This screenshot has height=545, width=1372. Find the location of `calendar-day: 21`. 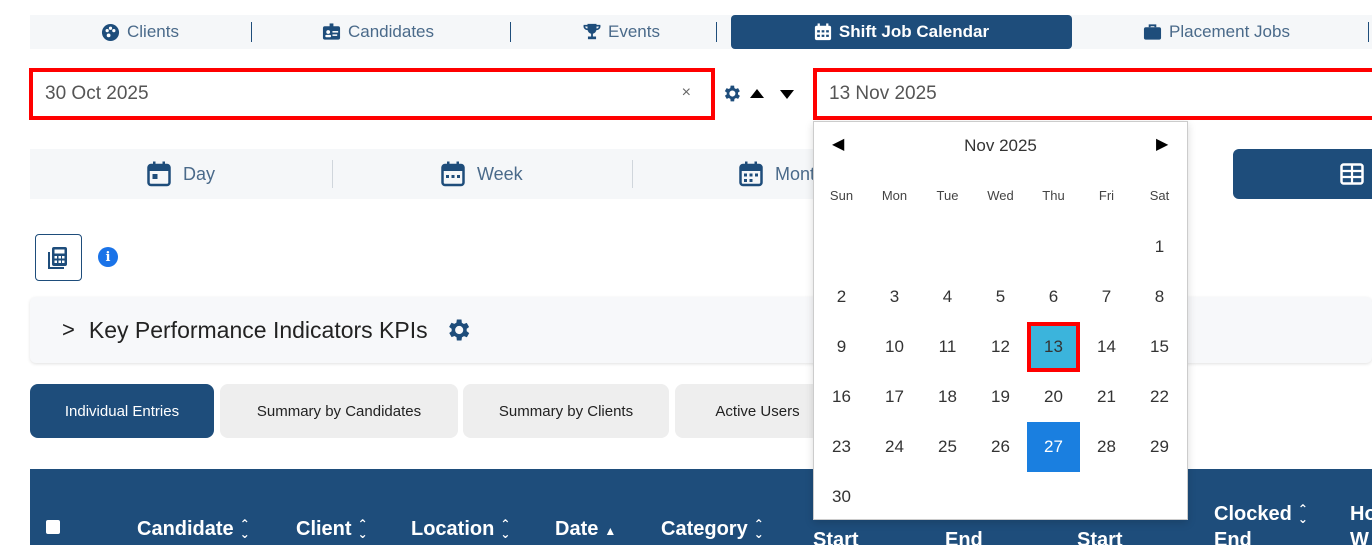

calendar-day: 21 is located at coordinates (1106, 397).